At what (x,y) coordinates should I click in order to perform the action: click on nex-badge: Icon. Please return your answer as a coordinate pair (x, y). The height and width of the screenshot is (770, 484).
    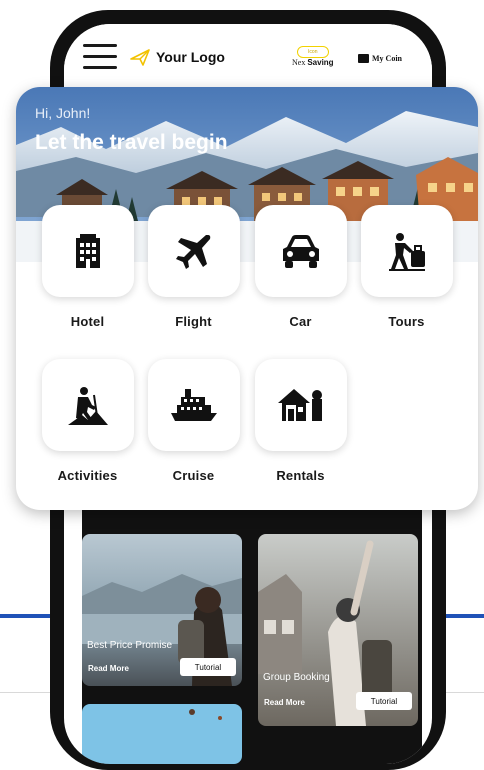
    Looking at the image, I should click on (312, 52).